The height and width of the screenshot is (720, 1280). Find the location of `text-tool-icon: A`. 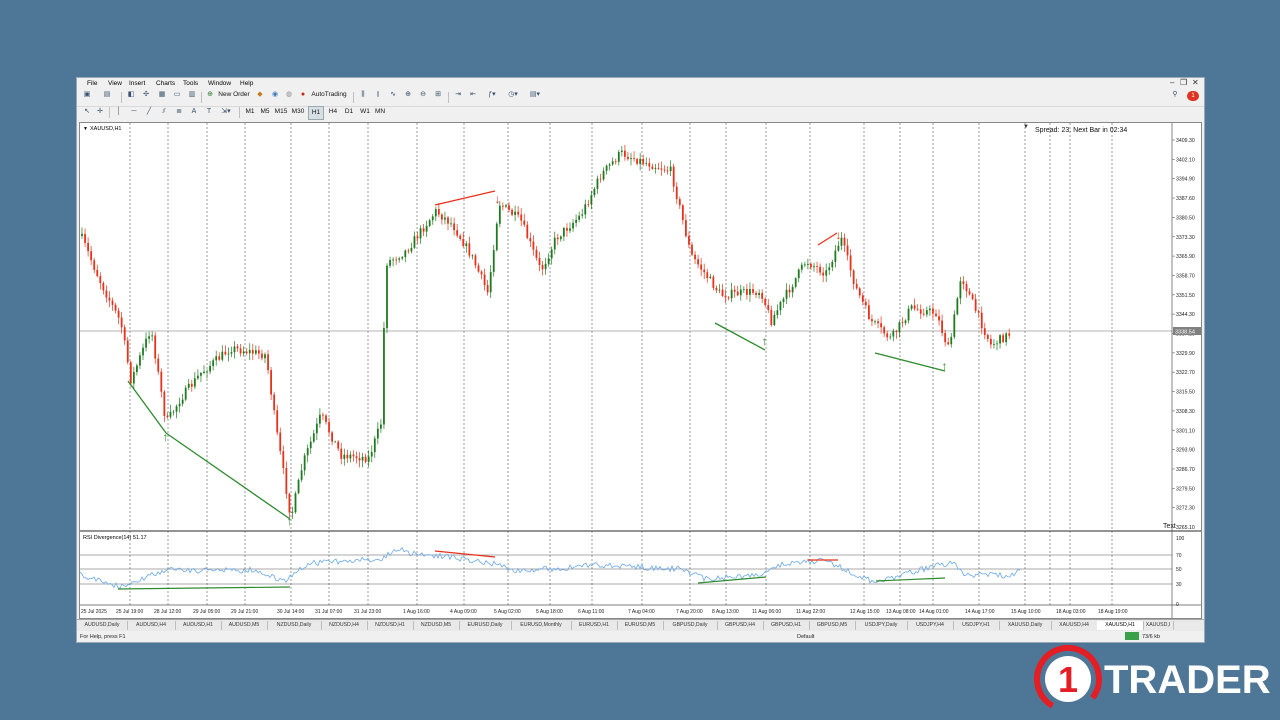

text-tool-icon: A is located at coordinates (194, 112).